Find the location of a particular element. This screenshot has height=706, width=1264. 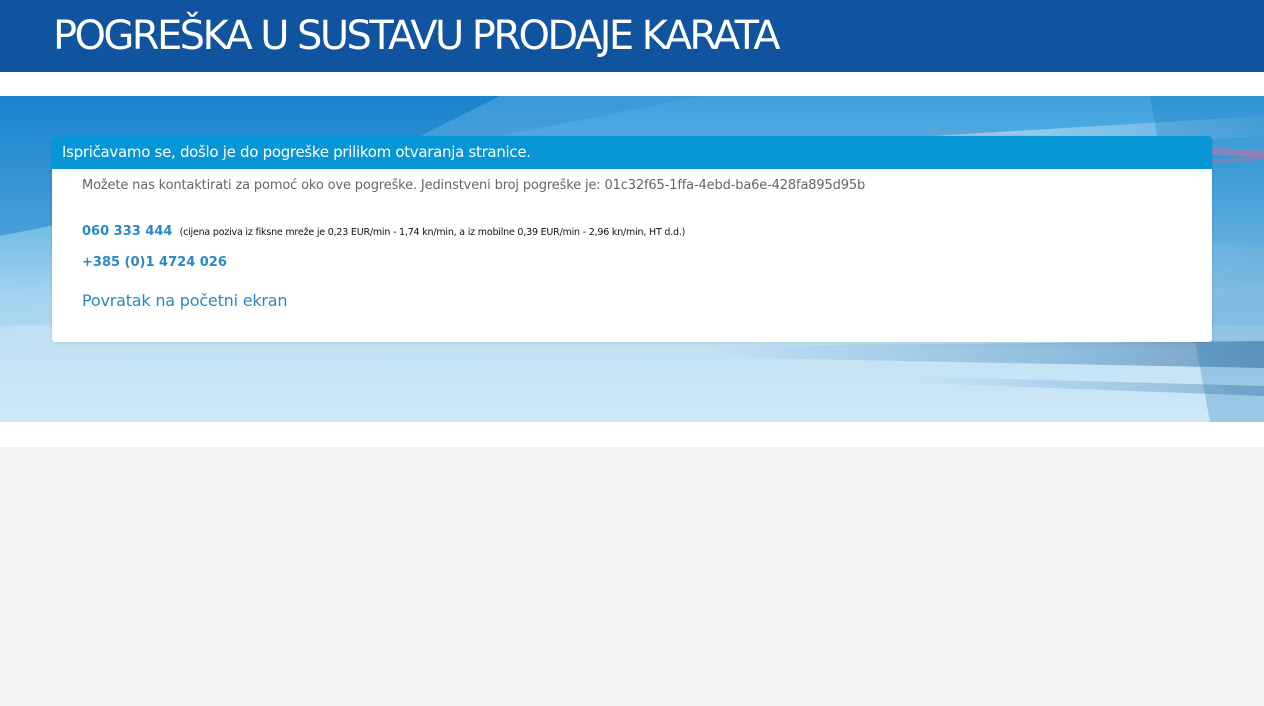

phone-secondary-line: +385 (0)1 4724 026 is located at coordinates (154, 260).